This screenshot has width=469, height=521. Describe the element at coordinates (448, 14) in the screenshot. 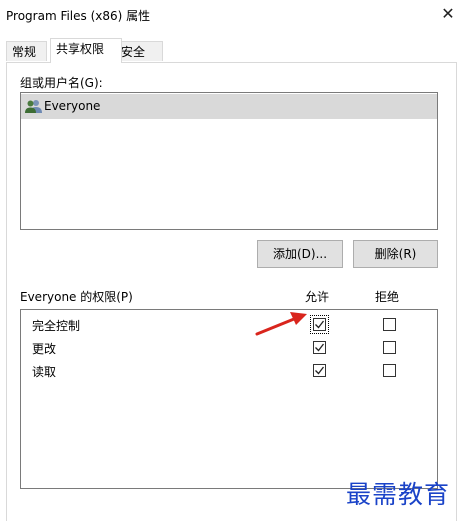

I see `close-icon: ✕` at that location.